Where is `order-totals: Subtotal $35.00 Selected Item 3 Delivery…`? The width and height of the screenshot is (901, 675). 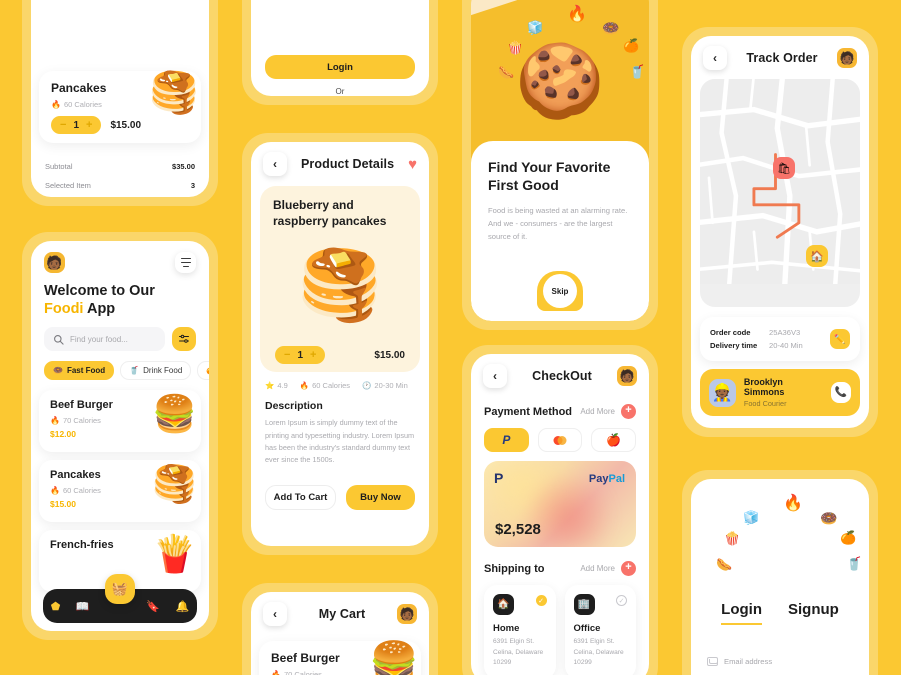 order-totals: Subtotal $35.00 Selected Item 3 Delivery… is located at coordinates (120, 170).